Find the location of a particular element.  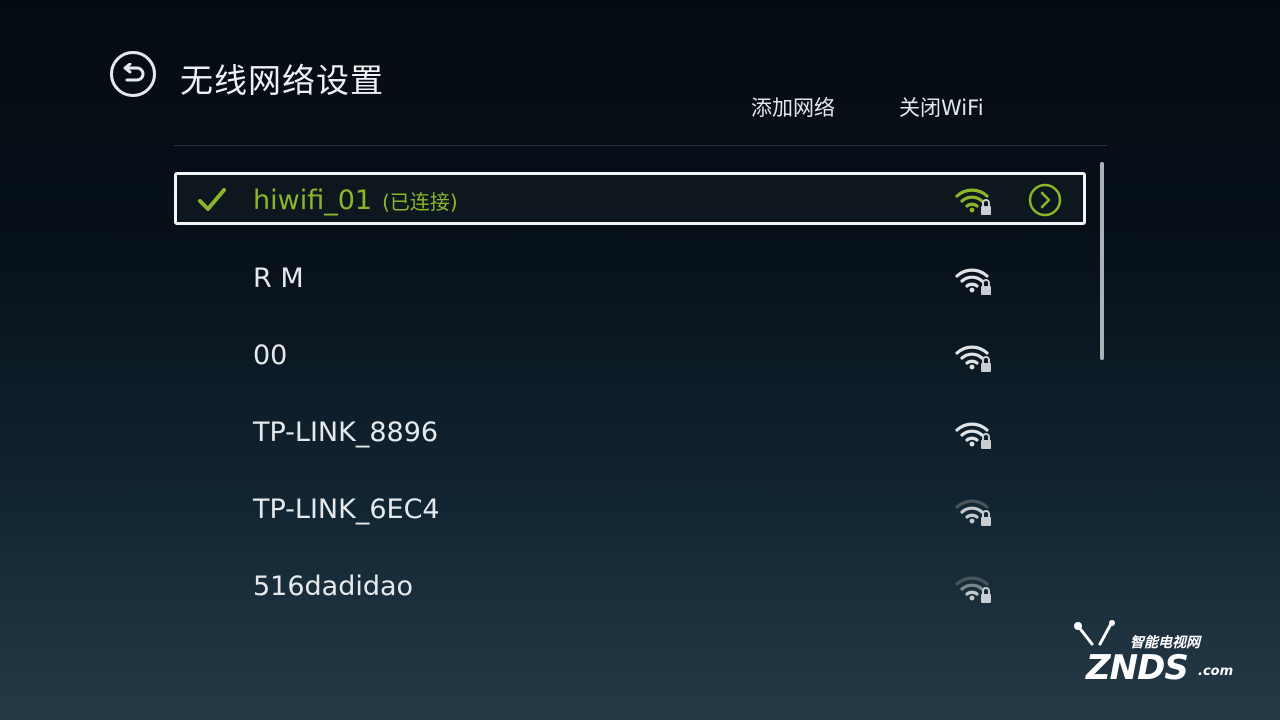

scrollbar is located at coordinates (1102, 261).